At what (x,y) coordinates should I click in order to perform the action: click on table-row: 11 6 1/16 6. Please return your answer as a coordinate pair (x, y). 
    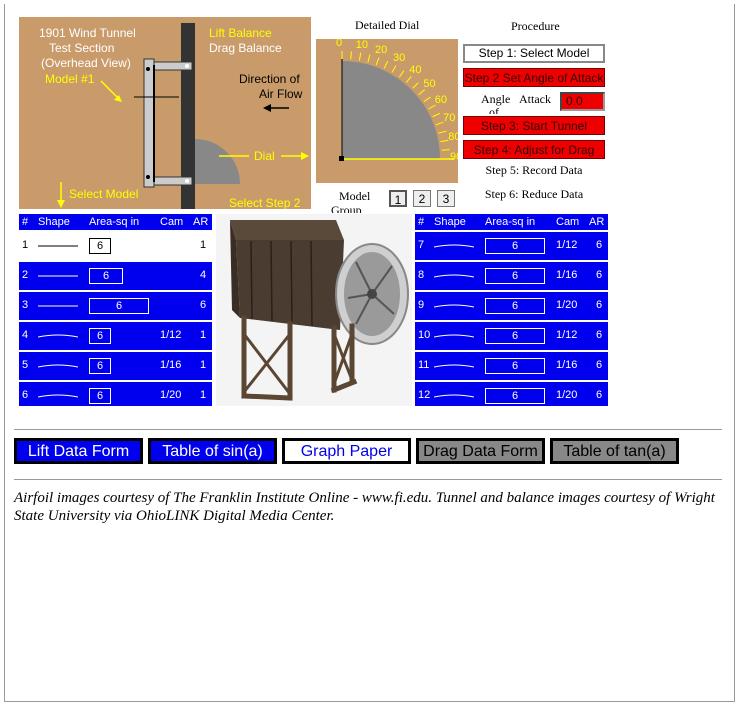
    Looking at the image, I should click on (511, 365).